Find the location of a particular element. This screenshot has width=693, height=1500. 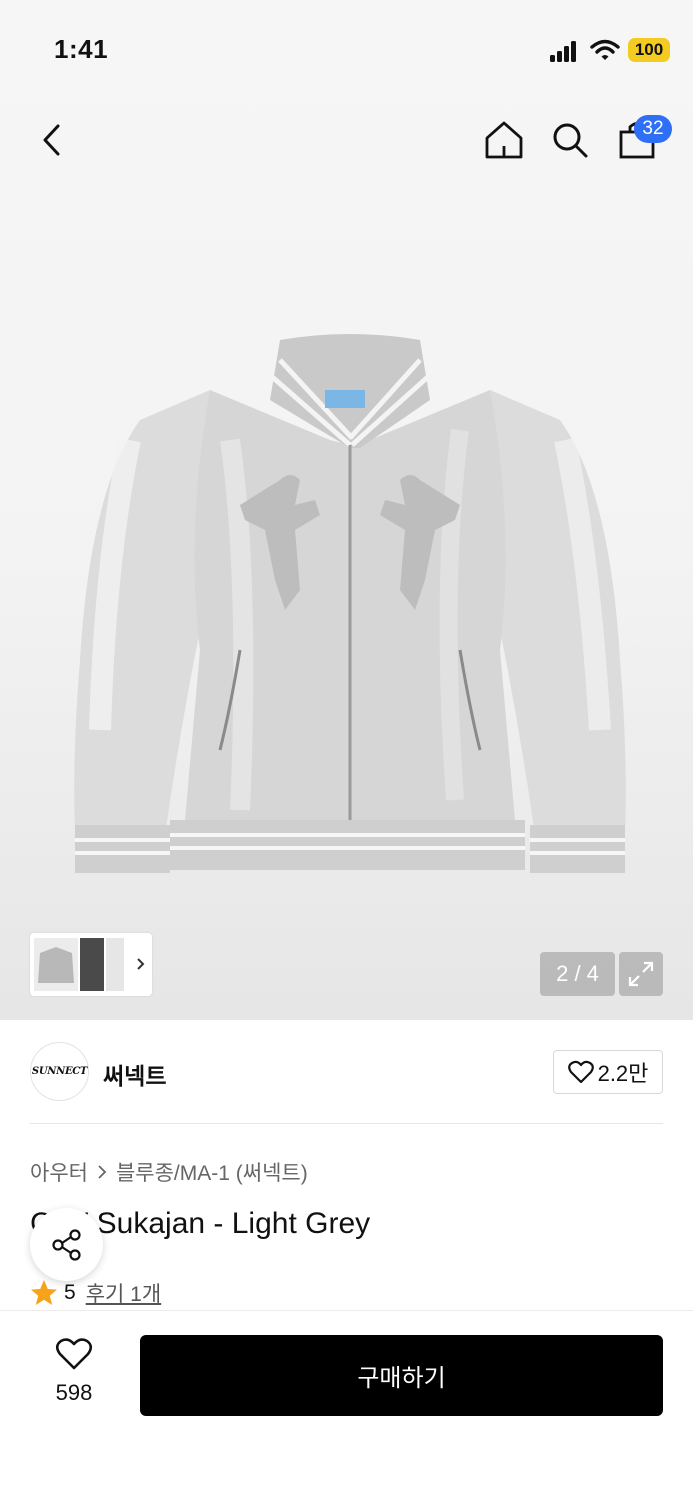

cellular-signal-icon is located at coordinates (565, 51).